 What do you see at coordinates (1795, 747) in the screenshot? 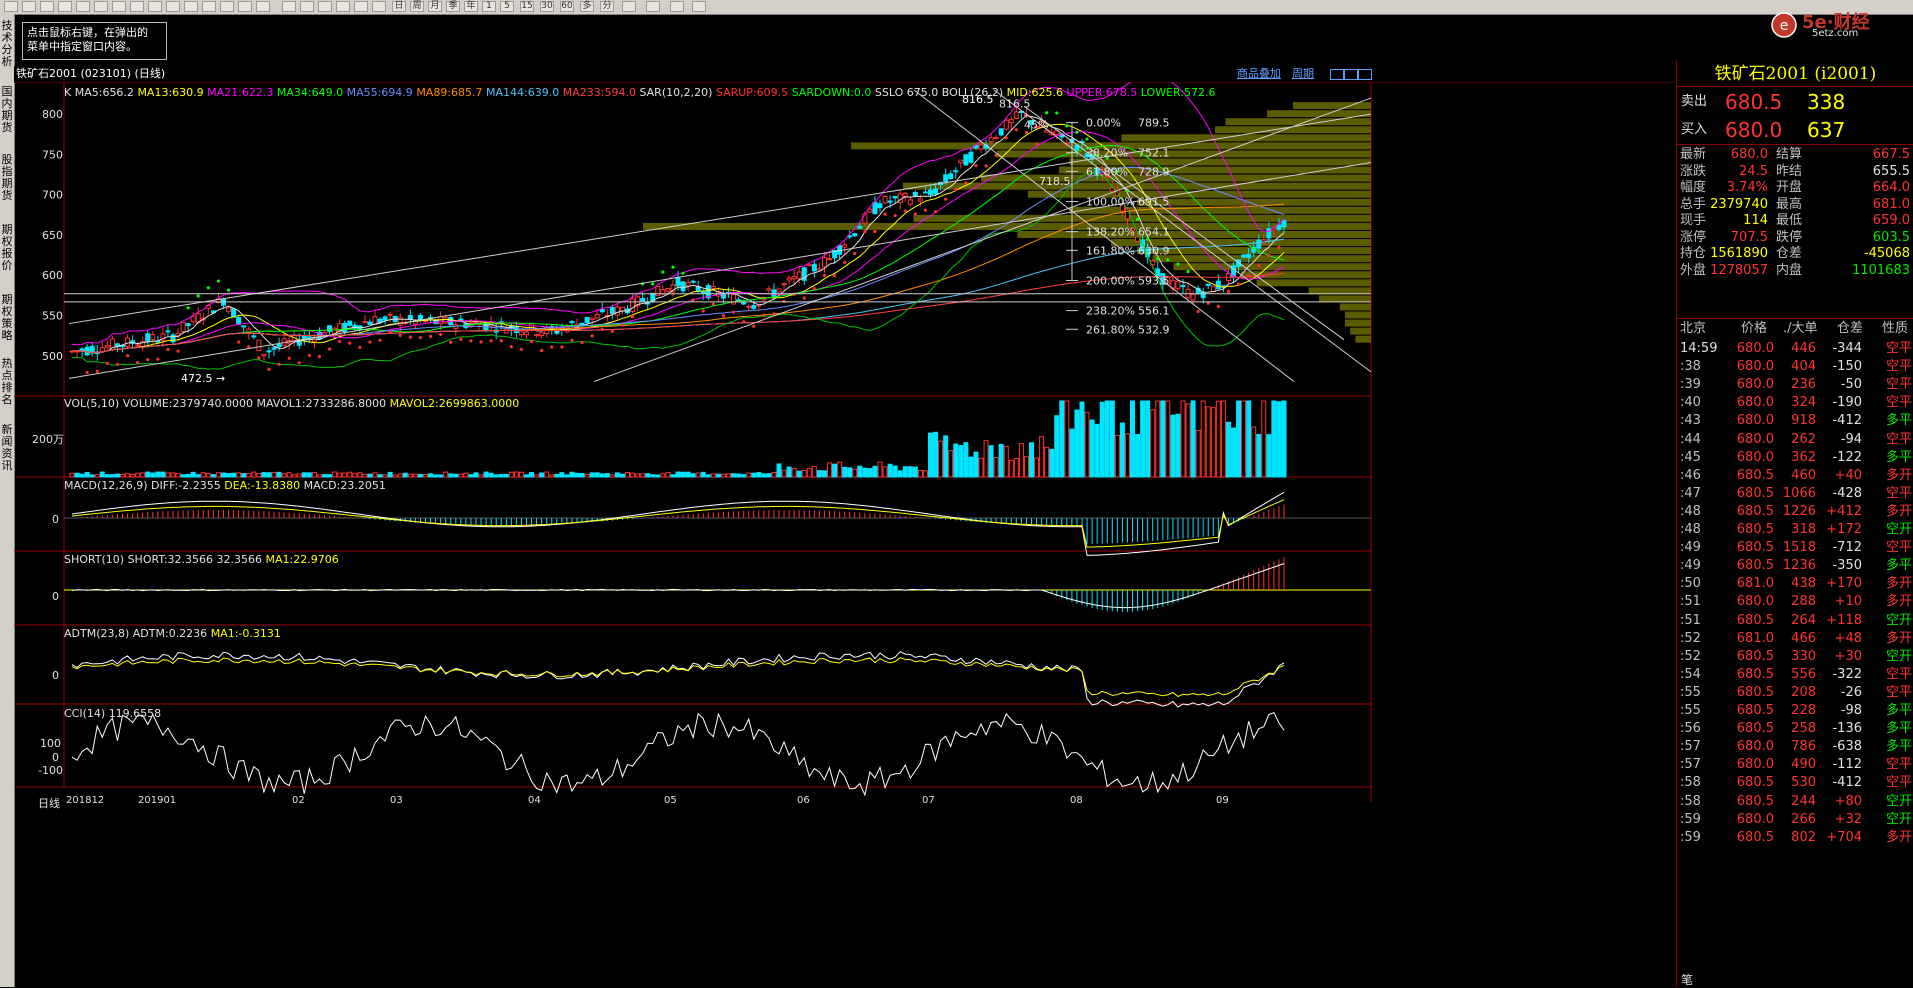
I see `tick-row: :57 680.0 786 -638 多平` at bounding box center [1795, 747].